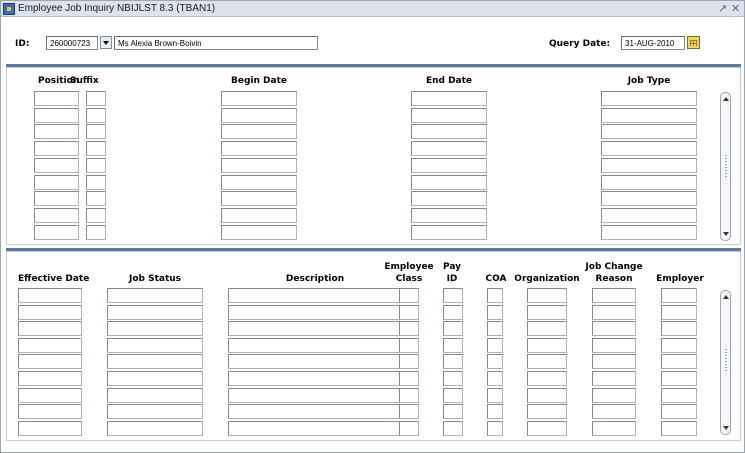 Image resolution: width=745 pixels, height=453 pixels. Describe the element at coordinates (722, 9) in the screenshot. I see `minimize-icon: ↗` at that location.